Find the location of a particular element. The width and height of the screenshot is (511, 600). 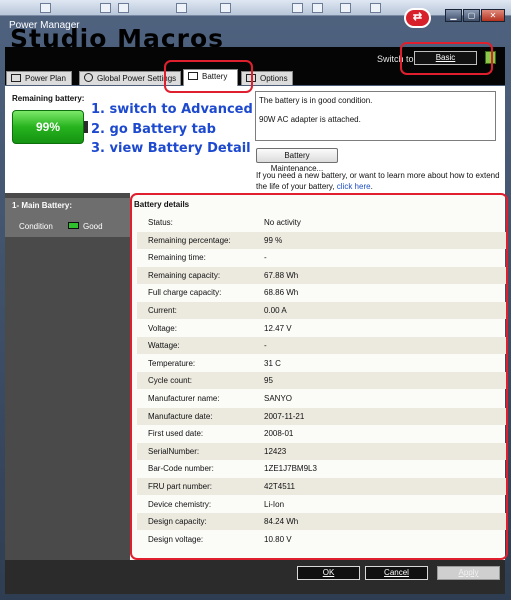

remaining-battery-label: Remaining battery: is located at coordinates (48, 98).